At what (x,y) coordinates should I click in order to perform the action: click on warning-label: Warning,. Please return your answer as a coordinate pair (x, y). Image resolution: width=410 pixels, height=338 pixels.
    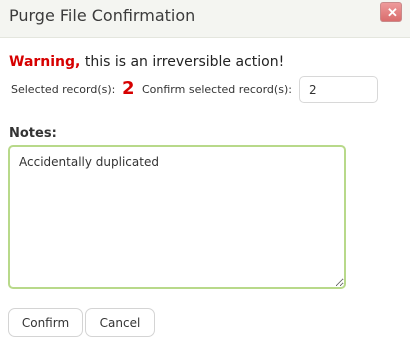
    Looking at the image, I should click on (45, 62).